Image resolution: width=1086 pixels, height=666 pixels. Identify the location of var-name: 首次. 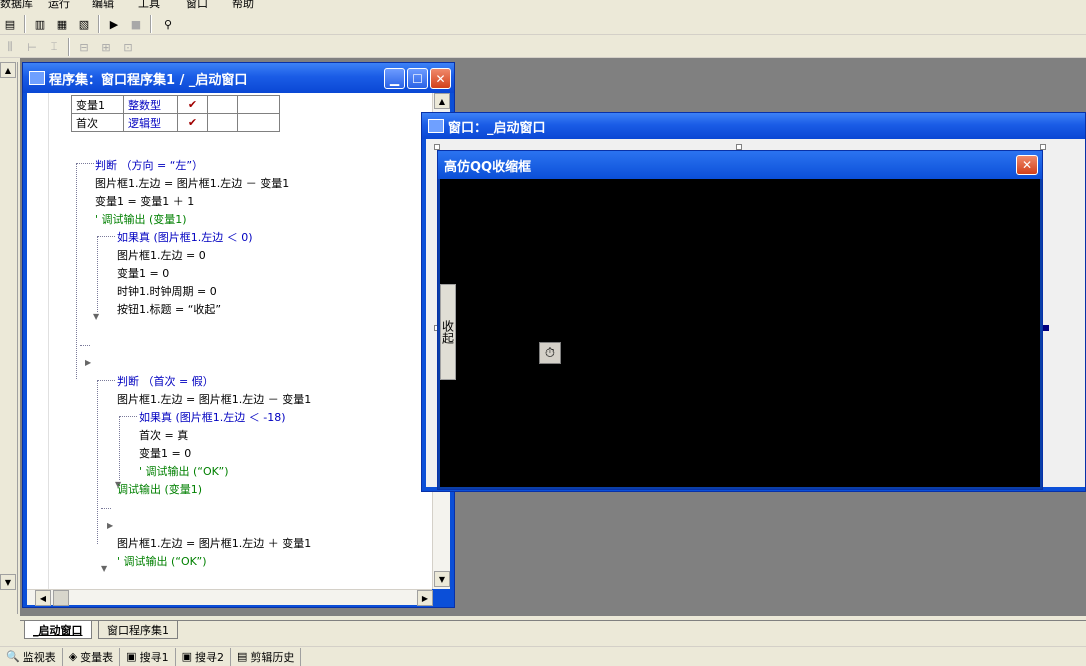
(97, 122).